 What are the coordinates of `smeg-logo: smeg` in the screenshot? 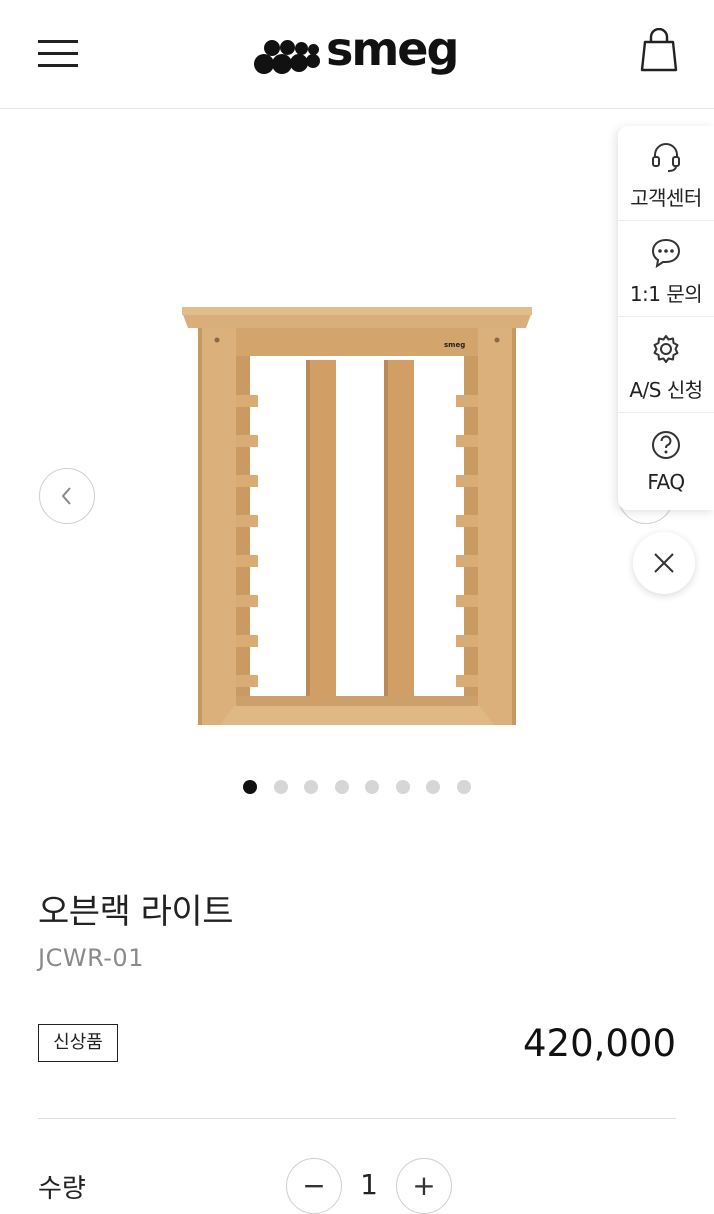 It's located at (359, 50).